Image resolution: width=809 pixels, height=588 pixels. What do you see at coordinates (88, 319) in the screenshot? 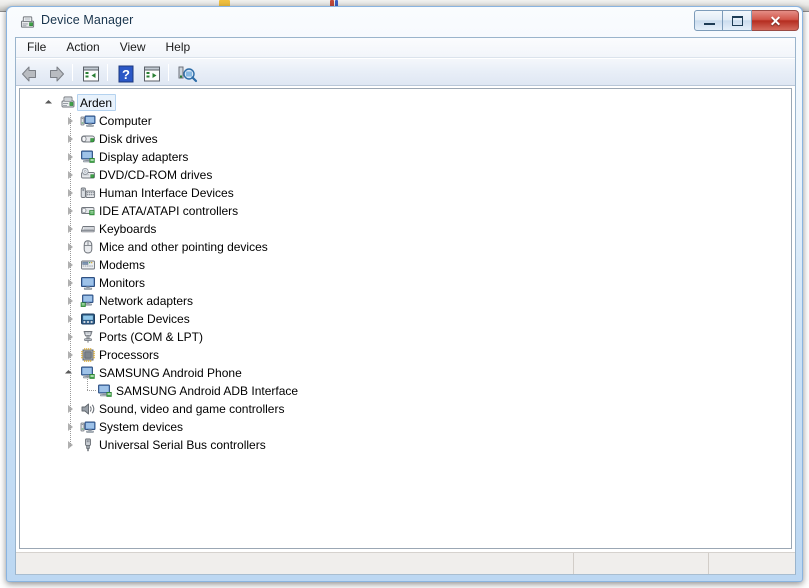
I see `portable-device-icon` at bounding box center [88, 319].